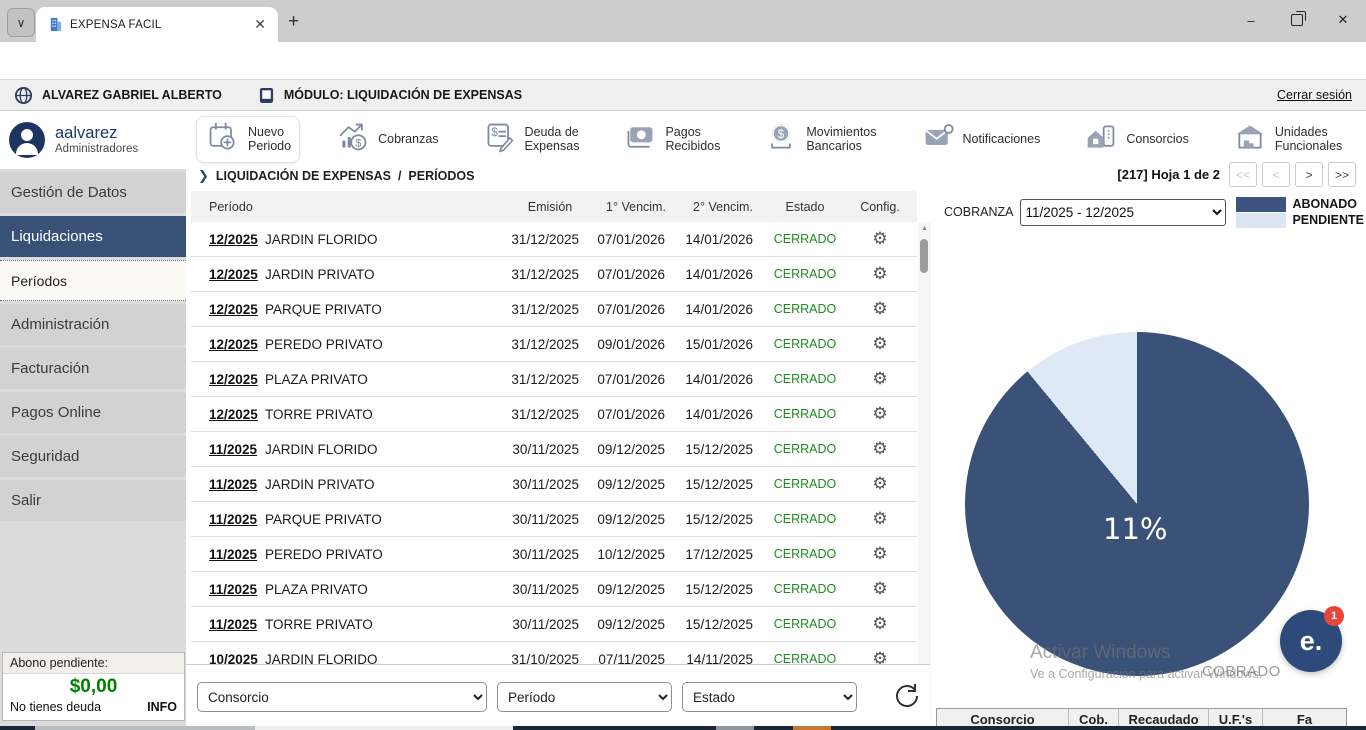  Describe the element at coordinates (21, 22) in the screenshot. I see `tab-list-dropdown-button: ∨` at that location.